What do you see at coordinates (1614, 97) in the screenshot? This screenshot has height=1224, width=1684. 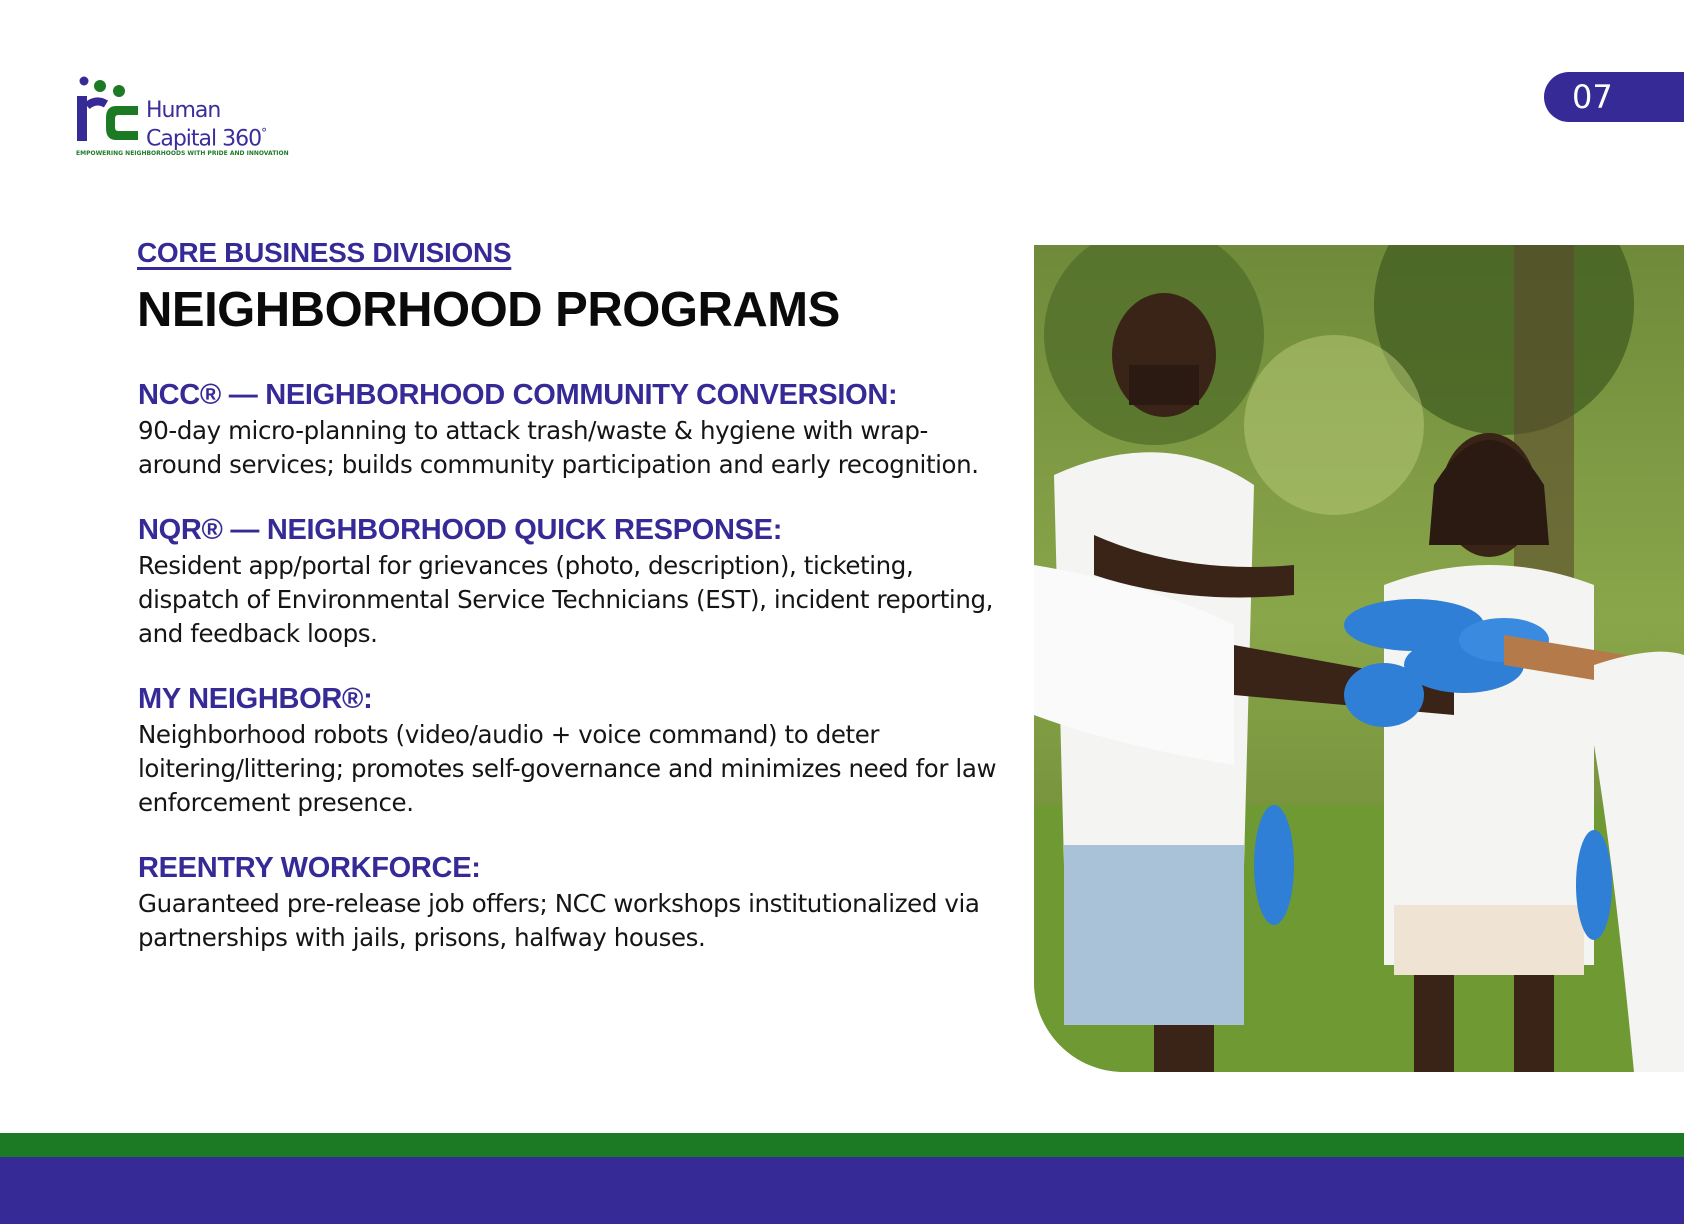 I see `page-number-badge: 07` at bounding box center [1614, 97].